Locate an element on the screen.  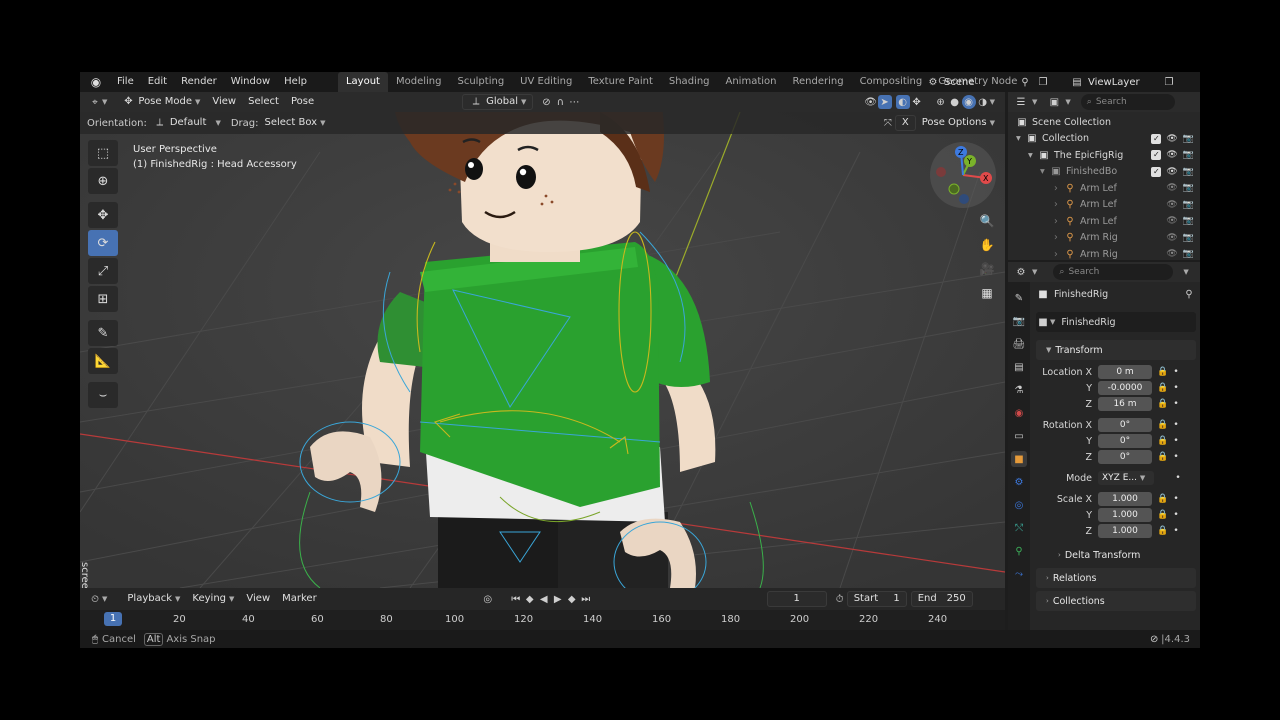
timeline-view-menu: View is located at coordinates (258, 599).